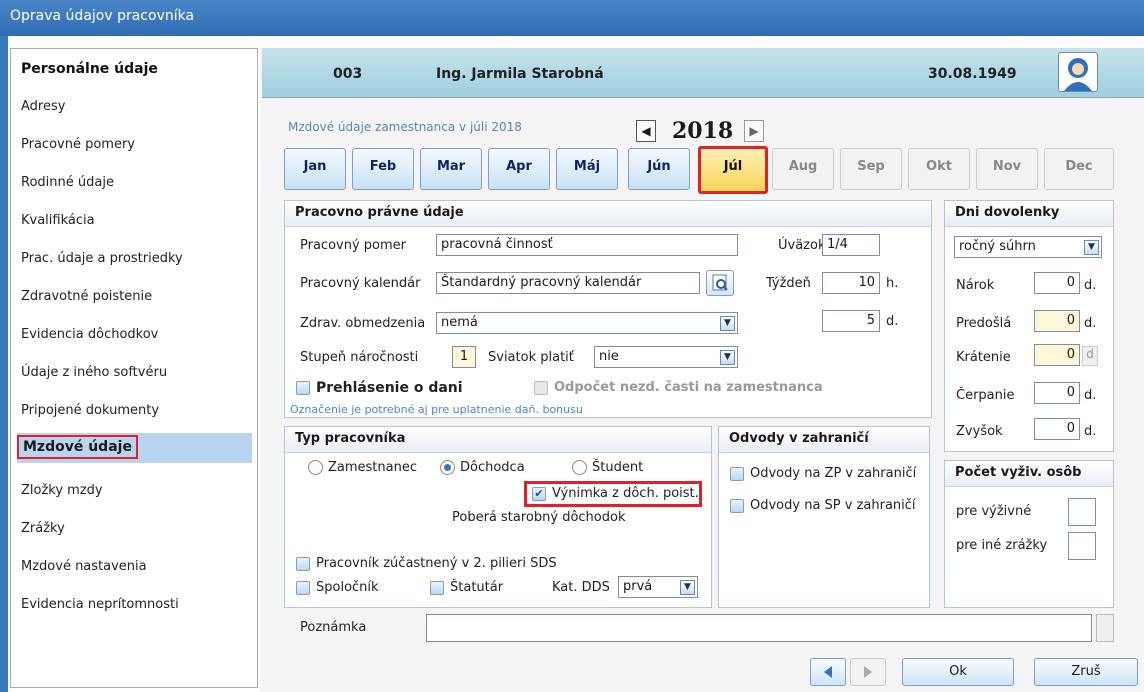 The width and height of the screenshot is (1144, 692). I want to click on window-title-bar: Oprava údajov pracovníka, so click(572, 18).